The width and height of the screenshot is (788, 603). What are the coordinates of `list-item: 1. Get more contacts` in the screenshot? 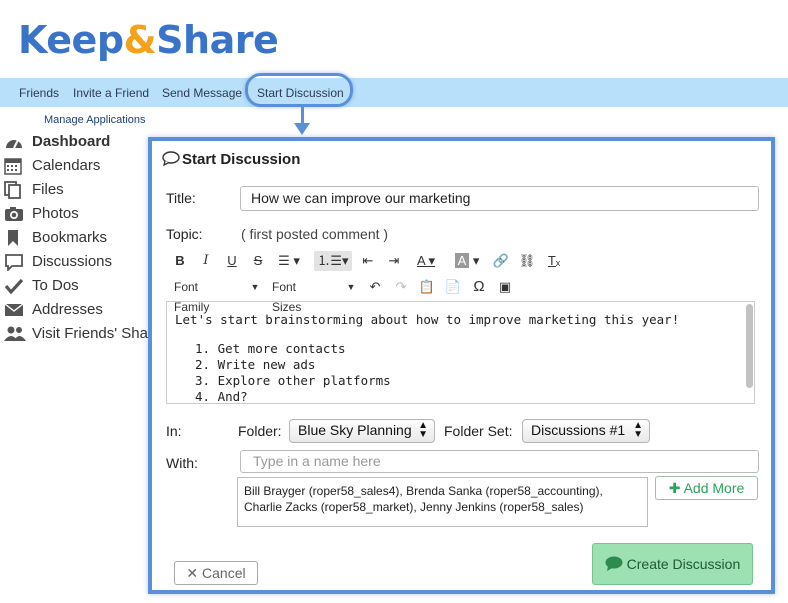 It's located at (270, 348).